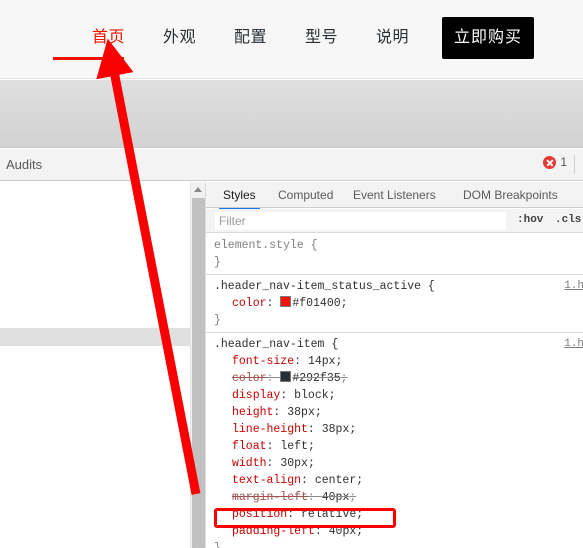 This screenshot has height=548, width=583. I want to click on css-property-value: 14px, so click(322, 361).